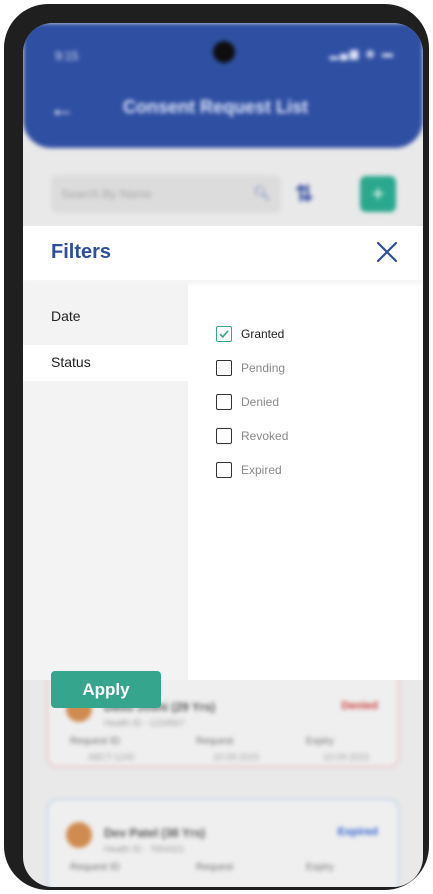  I want to click on sort-icon: ⇅, so click(304, 194).